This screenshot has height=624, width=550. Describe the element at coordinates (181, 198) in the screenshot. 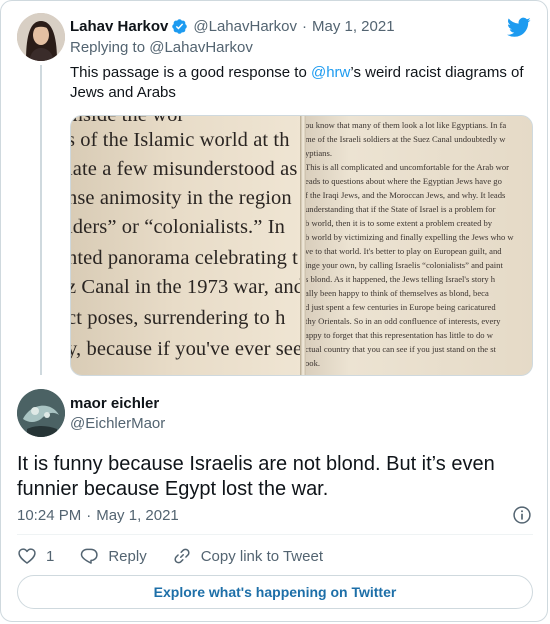

I see `left-page-line: nse animosity in the region` at that location.